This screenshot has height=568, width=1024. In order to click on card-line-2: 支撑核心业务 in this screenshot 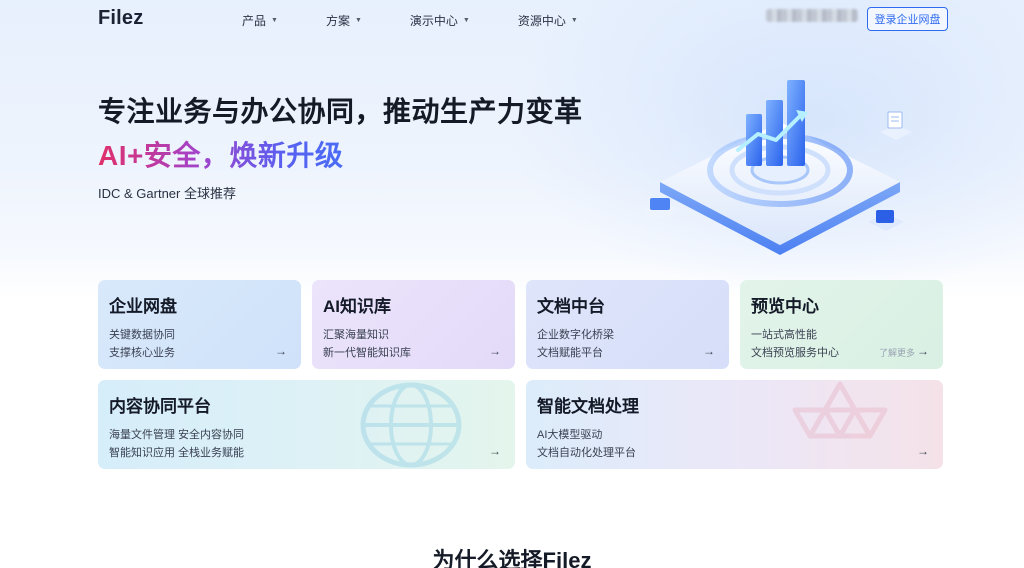, I will do `click(142, 353)`.